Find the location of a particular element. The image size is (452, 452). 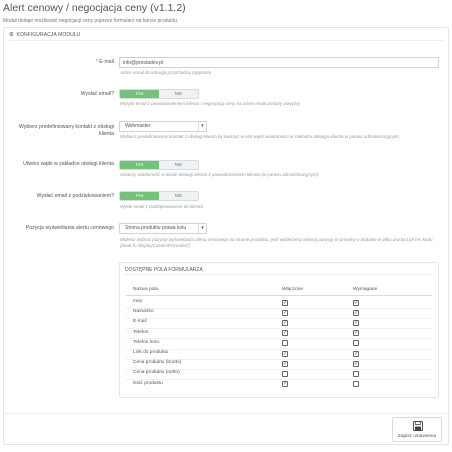

thank-email-switch: TAK NIE is located at coordinates (159, 196).